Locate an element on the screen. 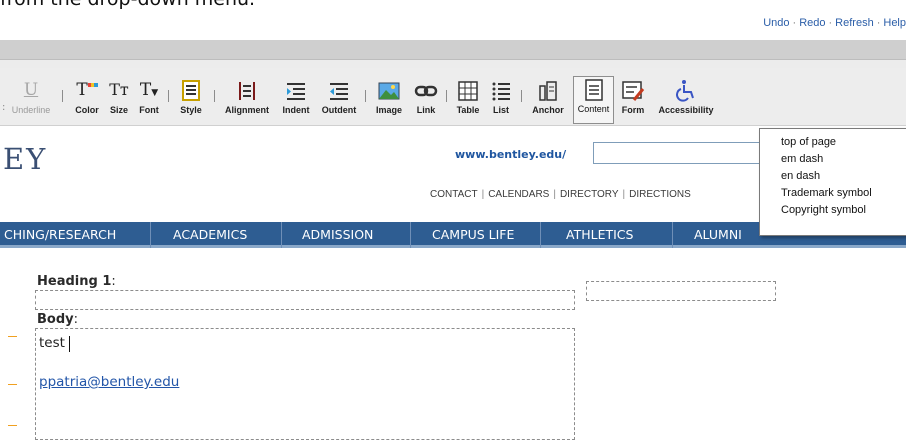  content-label: Content is located at coordinates (593, 109).